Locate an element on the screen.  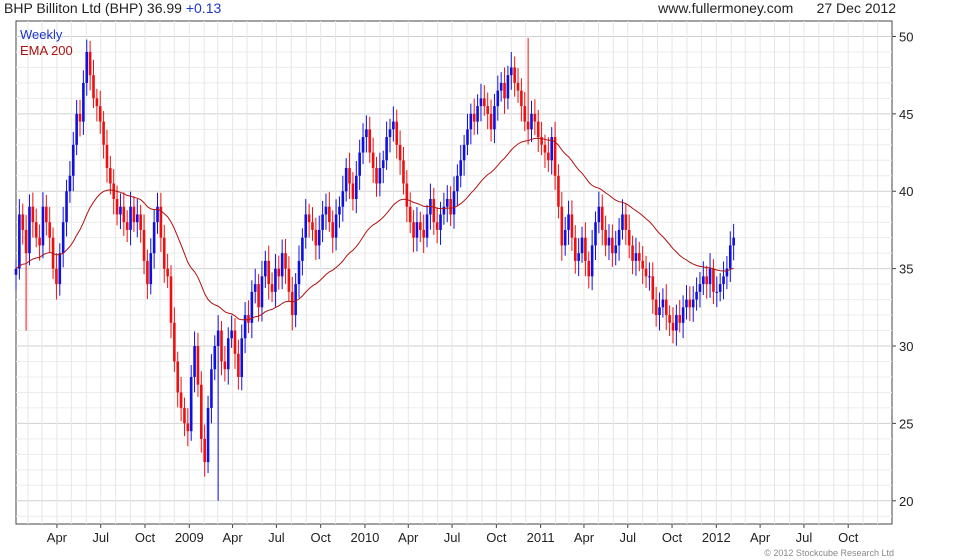
x-tick-label: Apr is located at coordinates (408, 537).